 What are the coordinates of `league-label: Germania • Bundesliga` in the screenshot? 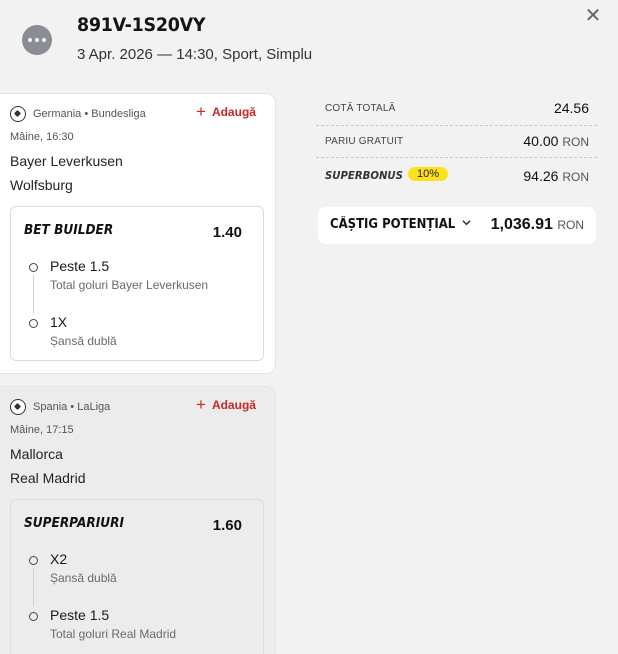 It's located at (89, 114).